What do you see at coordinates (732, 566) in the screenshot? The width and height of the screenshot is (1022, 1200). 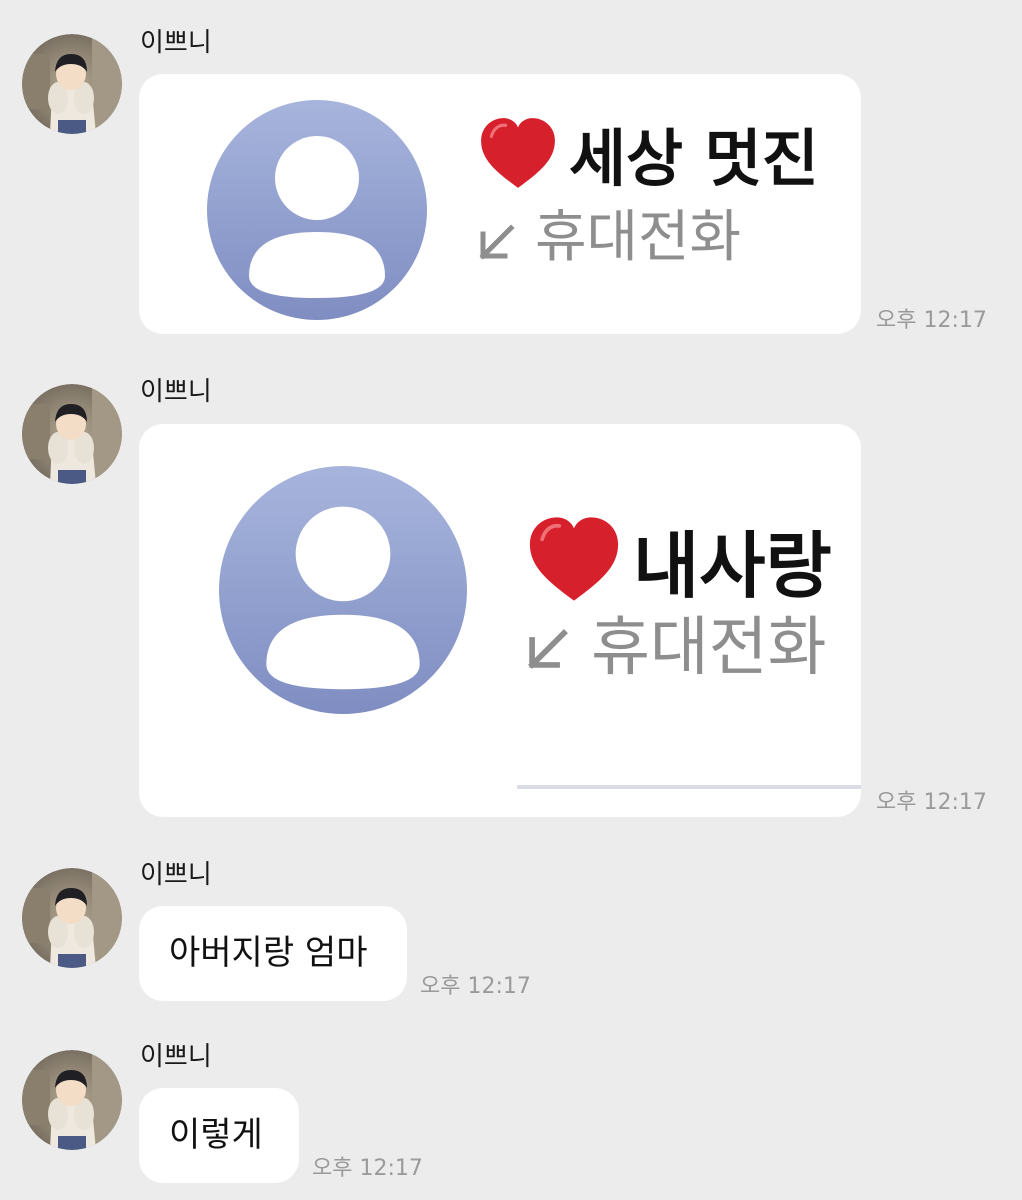 I see `contact-name: 내사랑` at bounding box center [732, 566].